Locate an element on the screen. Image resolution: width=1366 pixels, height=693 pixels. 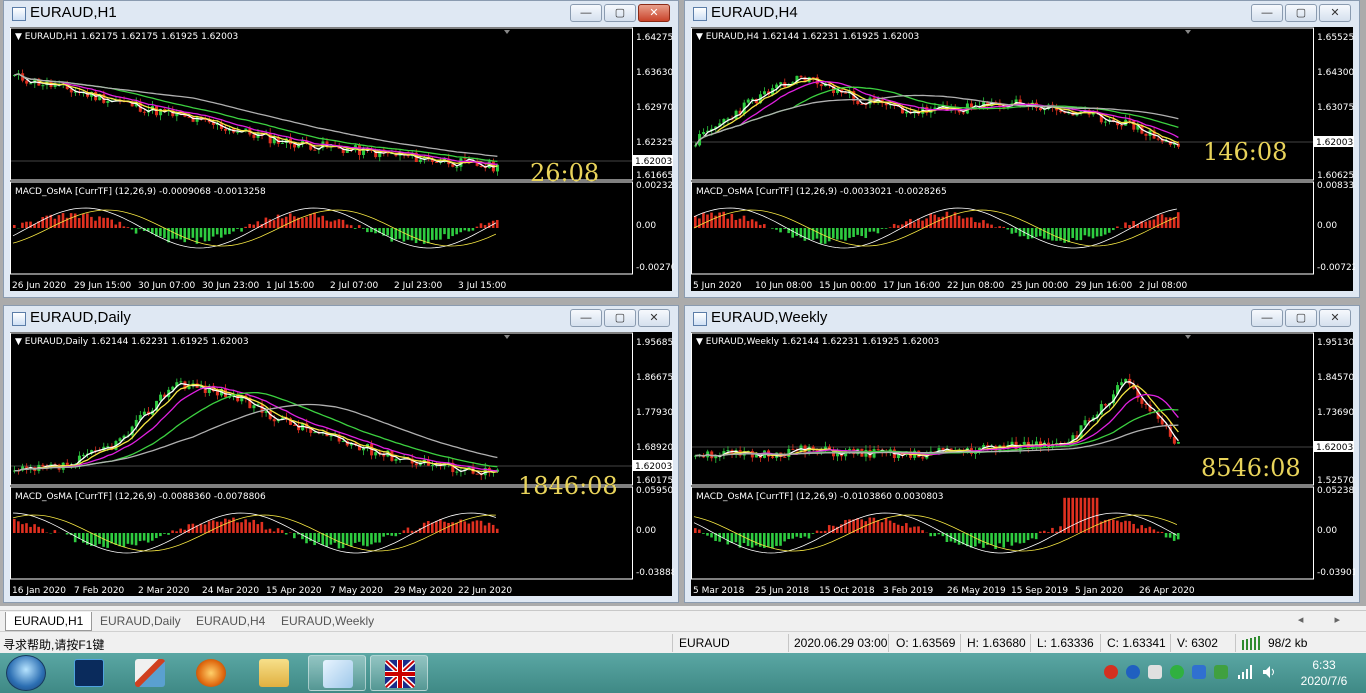
clock: 6:33 2020/7/6 is located at coordinates (1324, 673).